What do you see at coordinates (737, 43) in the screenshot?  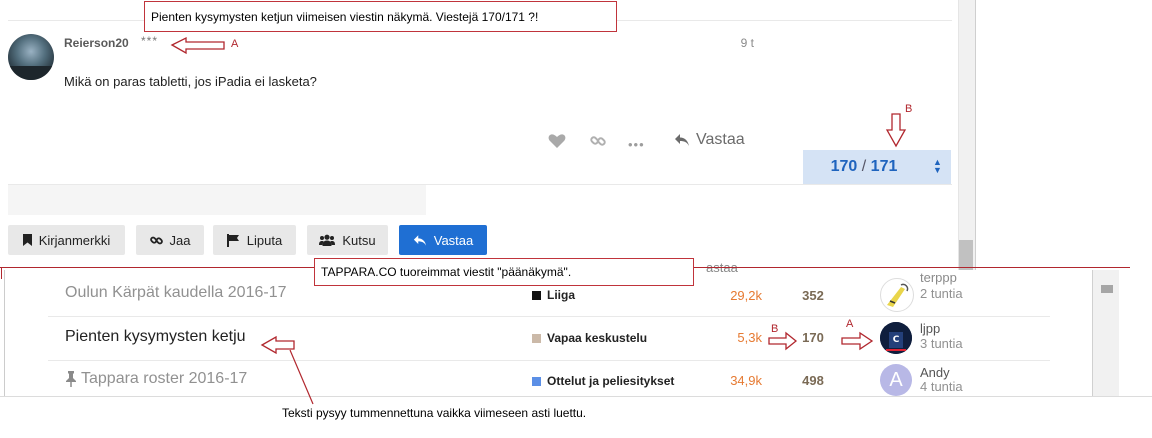 I see `post-age: 9 t` at bounding box center [737, 43].